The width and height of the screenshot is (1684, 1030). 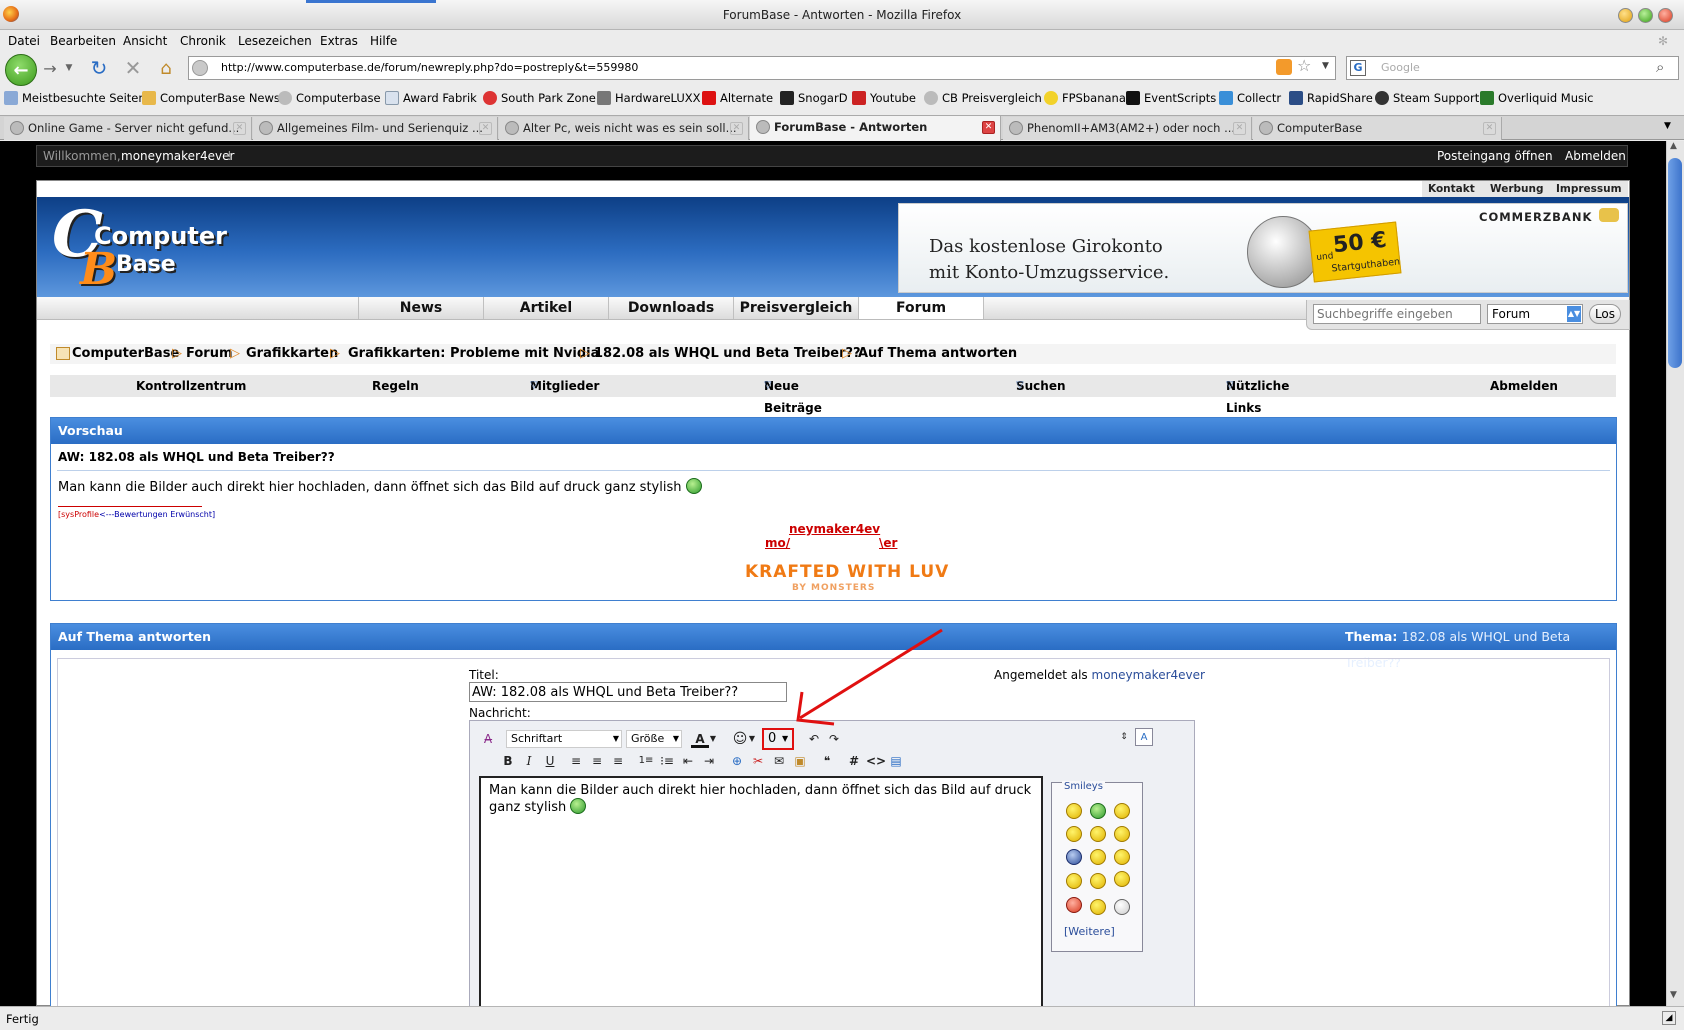 What do you see at coordinates (827, 761) in the screenshot?
I see `quote-icon: ❝` at bounding box center [827, 761].